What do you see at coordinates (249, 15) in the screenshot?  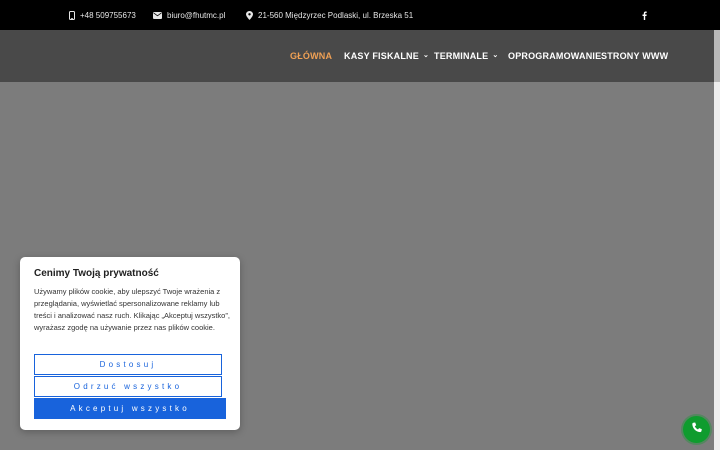 I see `map-marker-icon` at bounding box center [249, 15].